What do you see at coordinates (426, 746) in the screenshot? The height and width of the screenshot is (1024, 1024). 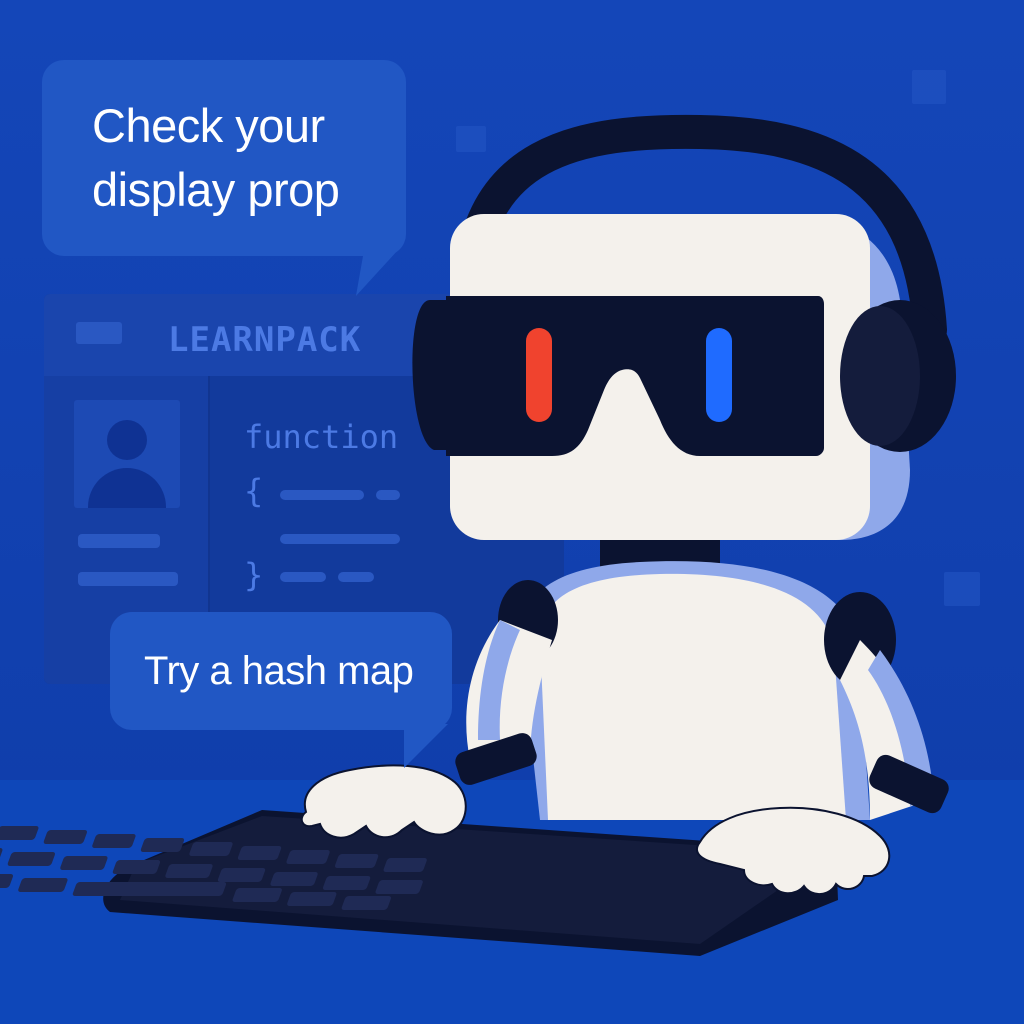 I see `speech-bubble-tail` at bounding box center [426, 746].